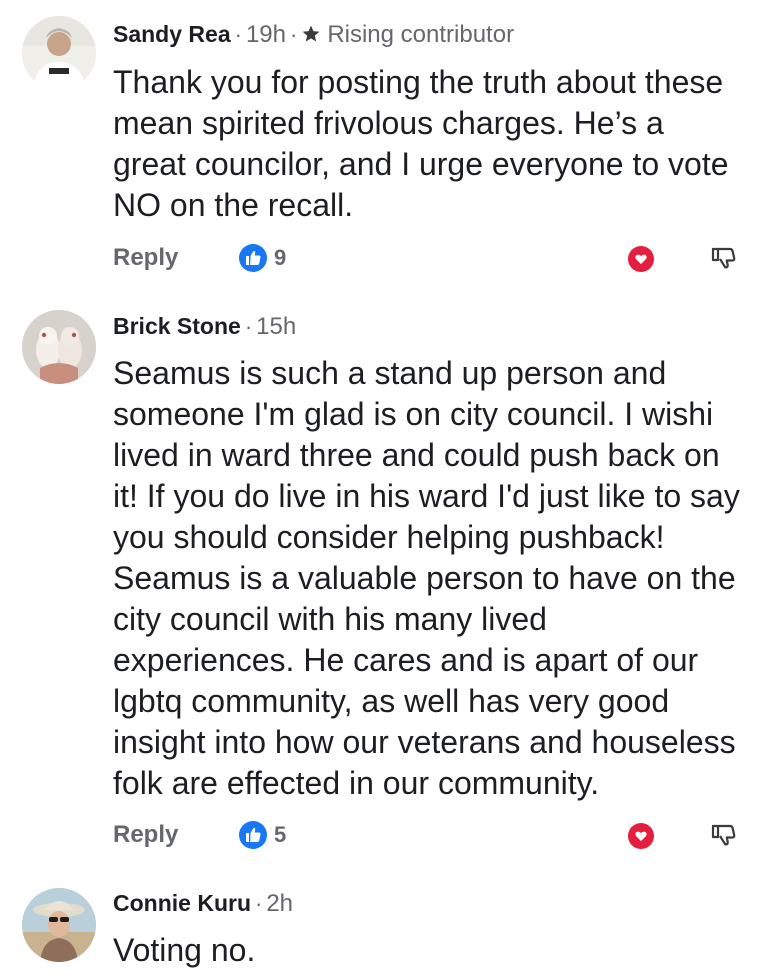  I want to click on comment-actions: Reply 5, so click(433, 835).